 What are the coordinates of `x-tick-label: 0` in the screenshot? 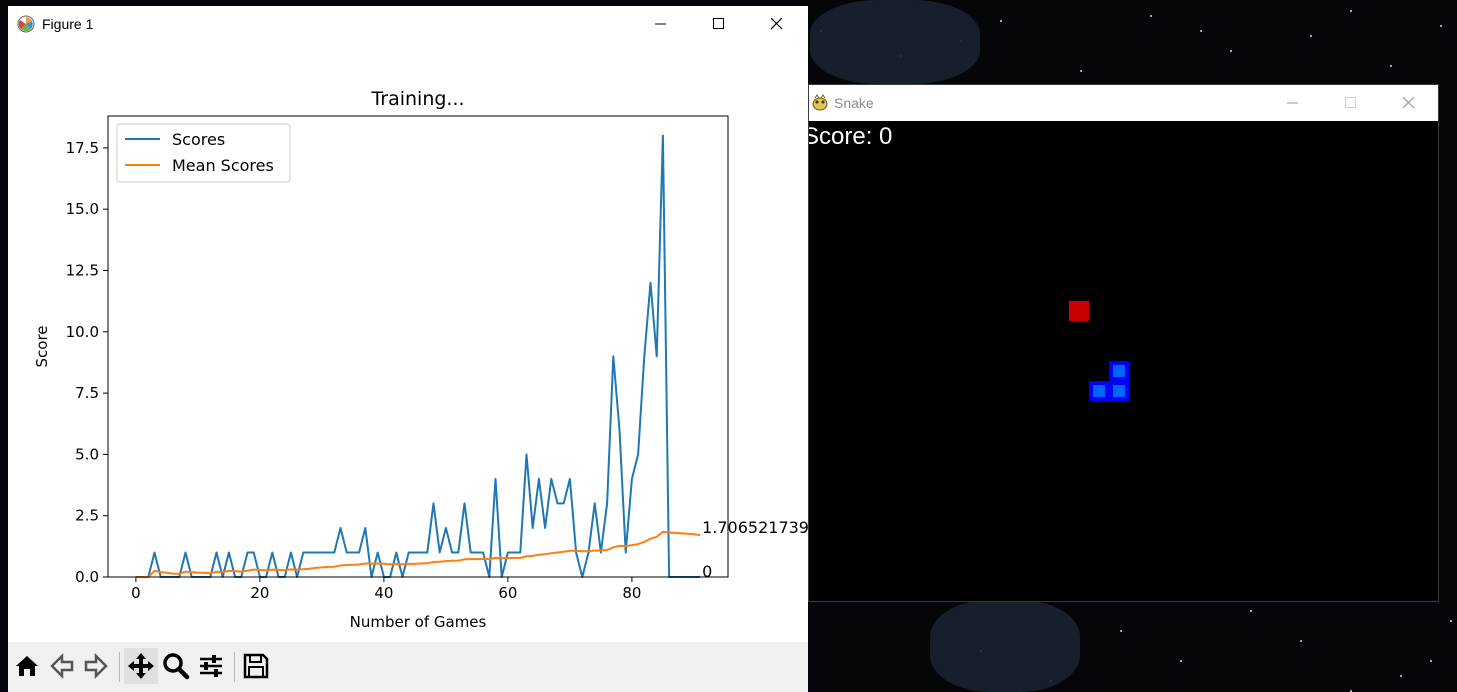 It's located at (136, 593).